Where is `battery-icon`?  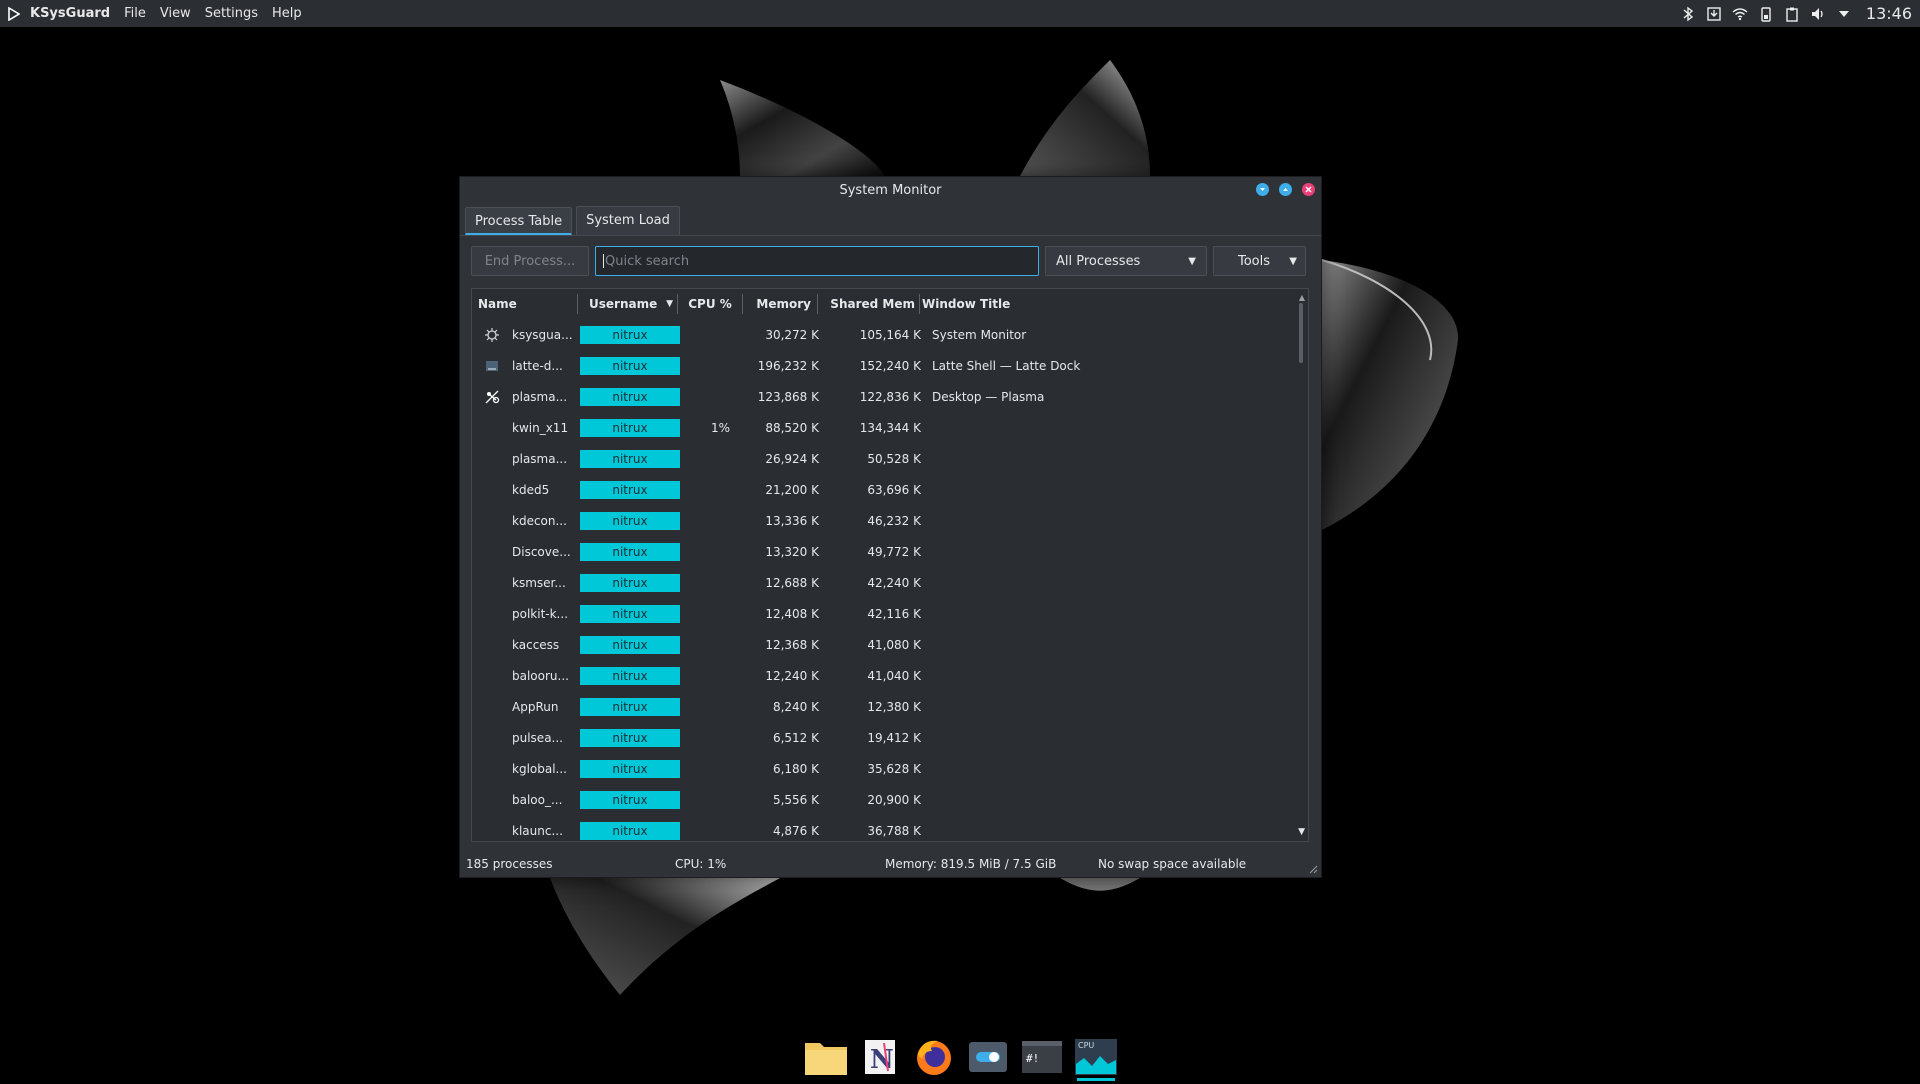 battery-icon is located at coordinates (1766, 14).